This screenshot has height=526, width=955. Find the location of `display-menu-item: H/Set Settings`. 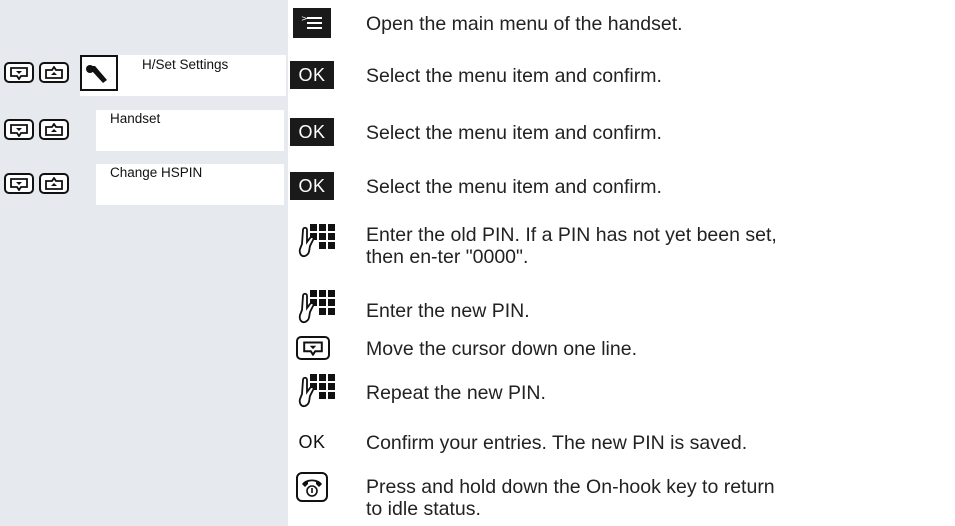

display-menu-item: H/Set Settings is located at coordinates (183, 75).